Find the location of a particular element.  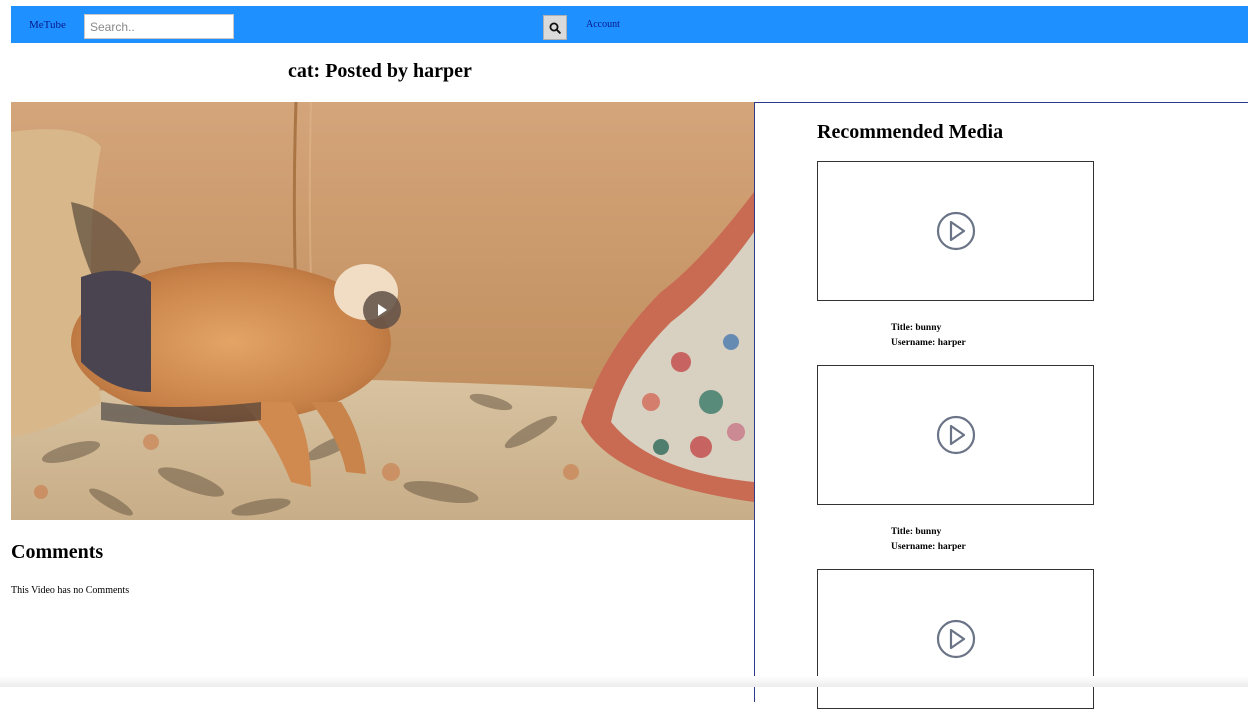

video-play-button is located at coordinates (382, 310).